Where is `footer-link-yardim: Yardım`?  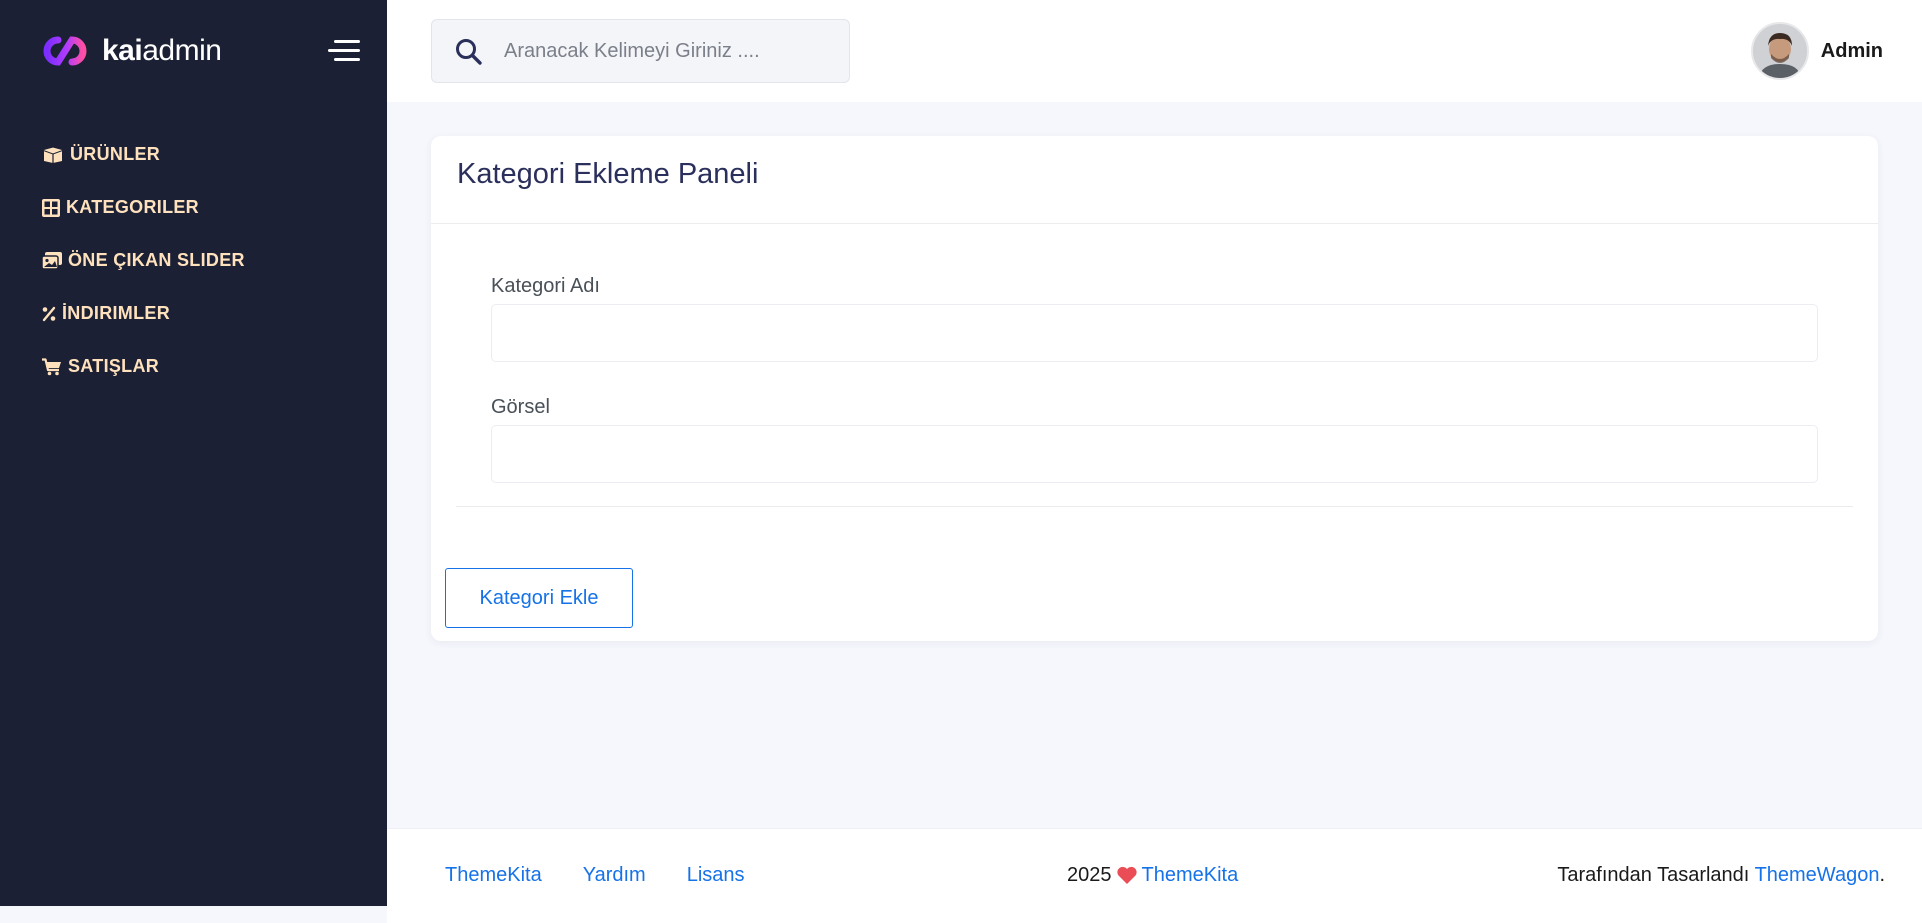 footer-link-yardim: Yardım is located at coordinates (614, 875).